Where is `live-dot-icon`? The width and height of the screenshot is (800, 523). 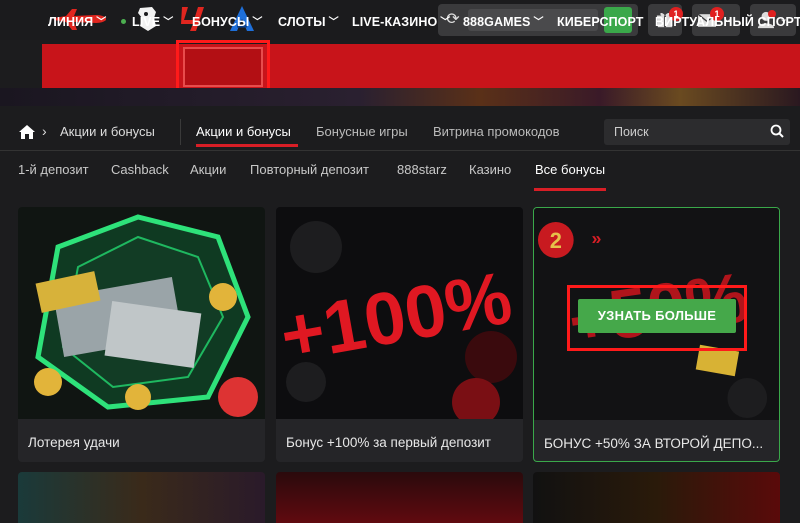 live-dot-icon is located at coordinates (123, 21).